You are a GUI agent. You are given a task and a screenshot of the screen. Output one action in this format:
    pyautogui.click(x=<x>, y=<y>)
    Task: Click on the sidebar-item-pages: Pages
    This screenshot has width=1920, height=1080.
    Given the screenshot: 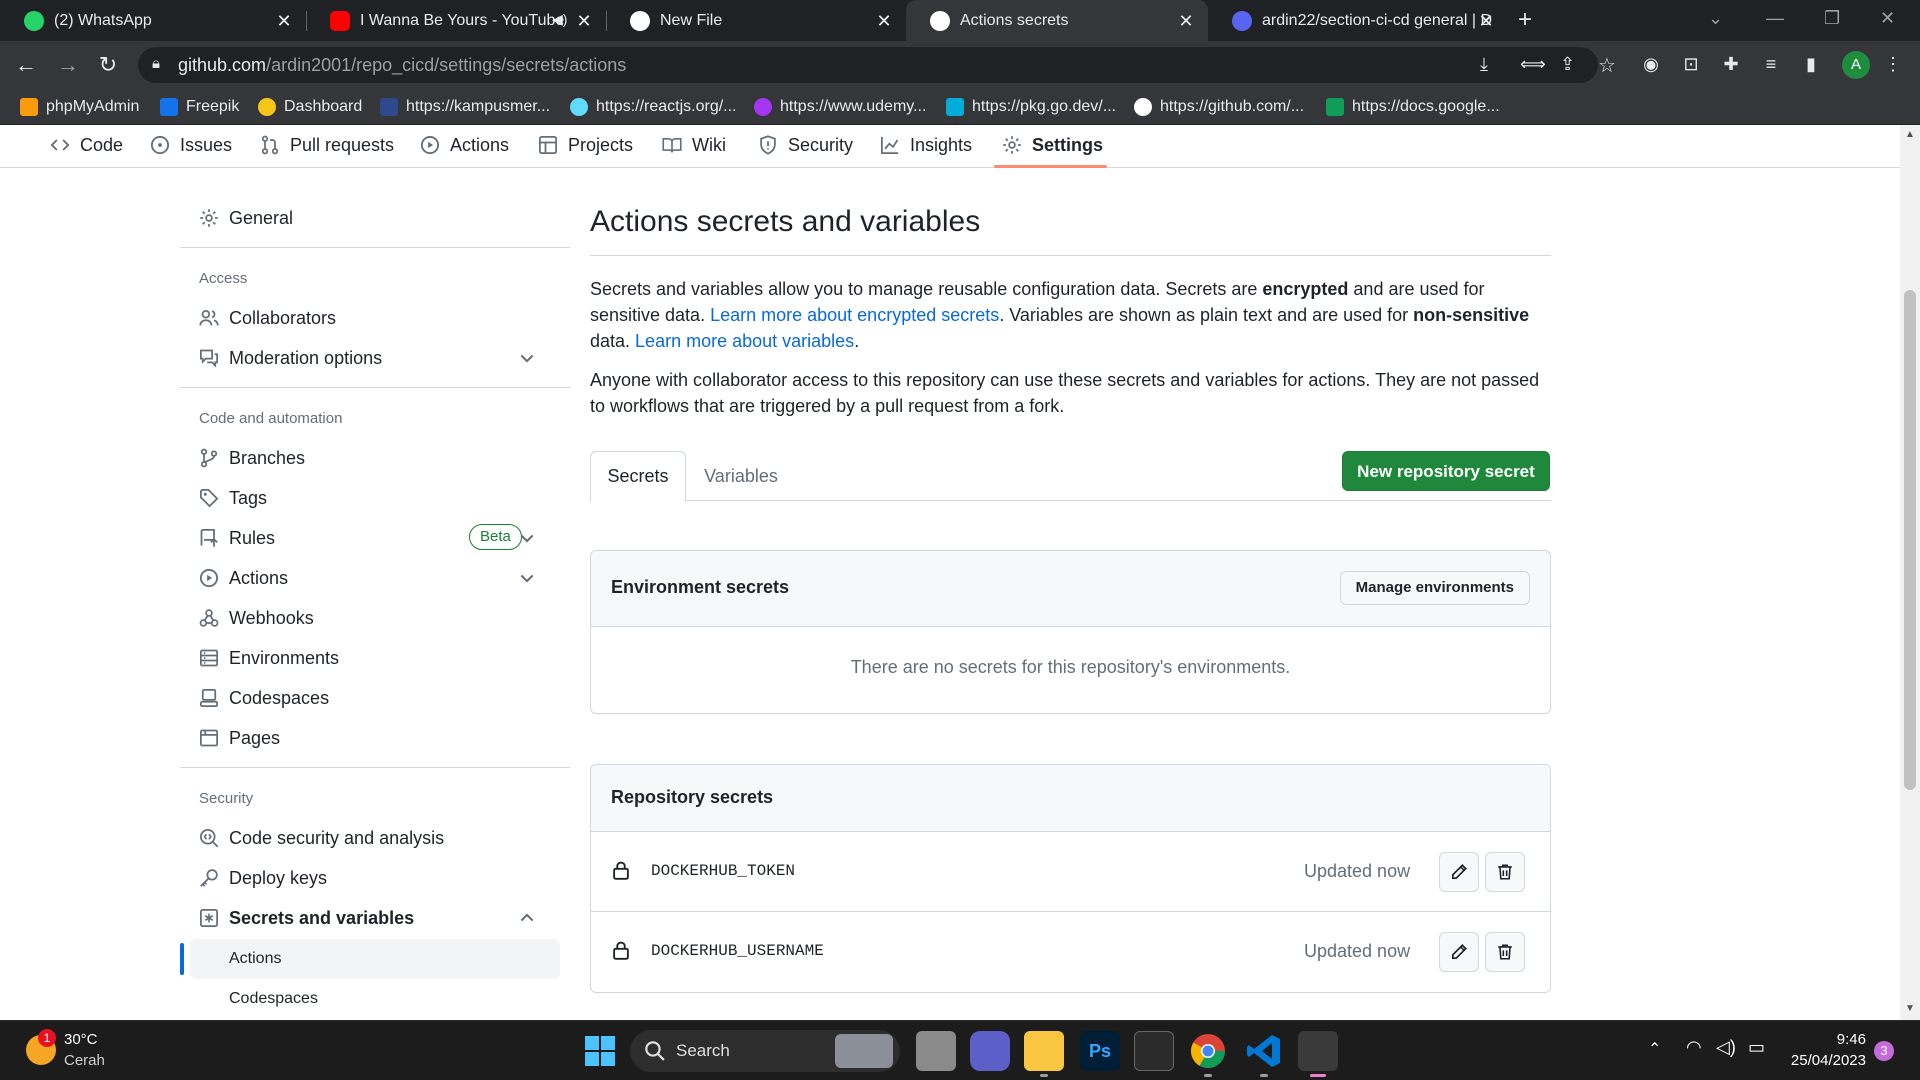 What is the action you would take?
    pyautogui.click(x=379, y=738)
    